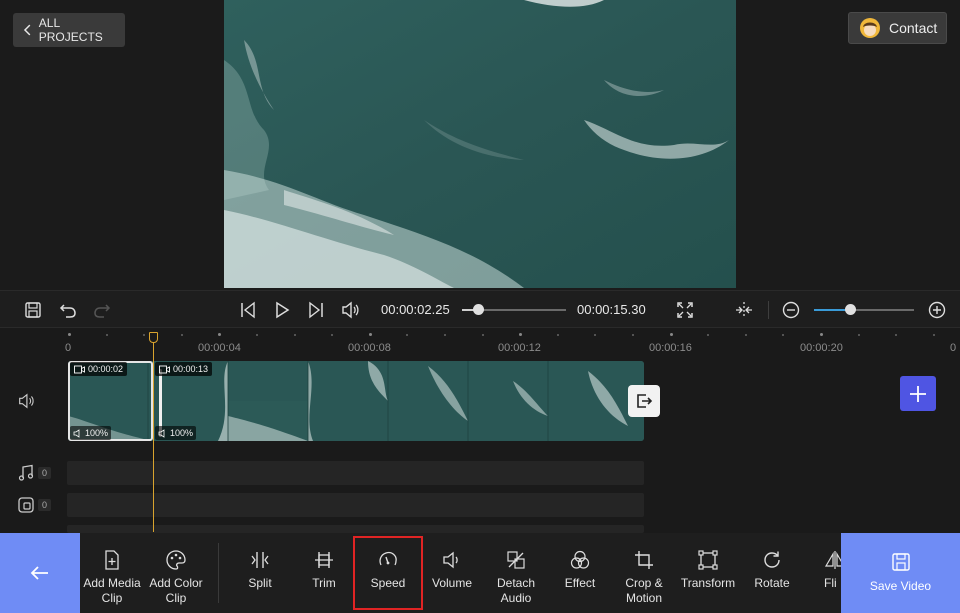 The image size is (960, 613). I want to click on save-project-icon, so click(33, 310).